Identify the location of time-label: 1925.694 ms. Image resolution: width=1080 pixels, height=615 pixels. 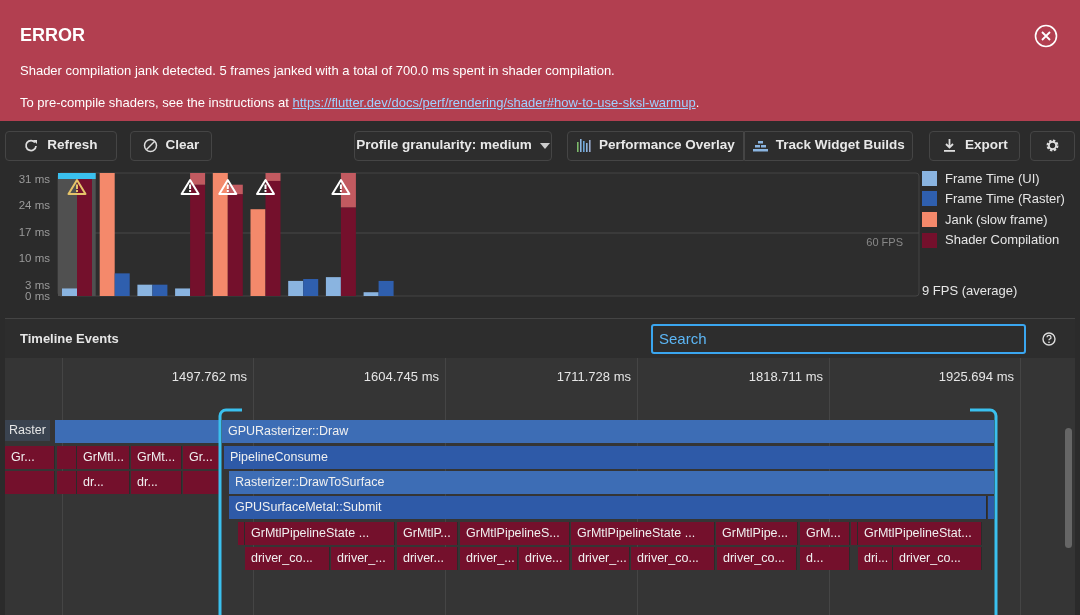
(976, 377).